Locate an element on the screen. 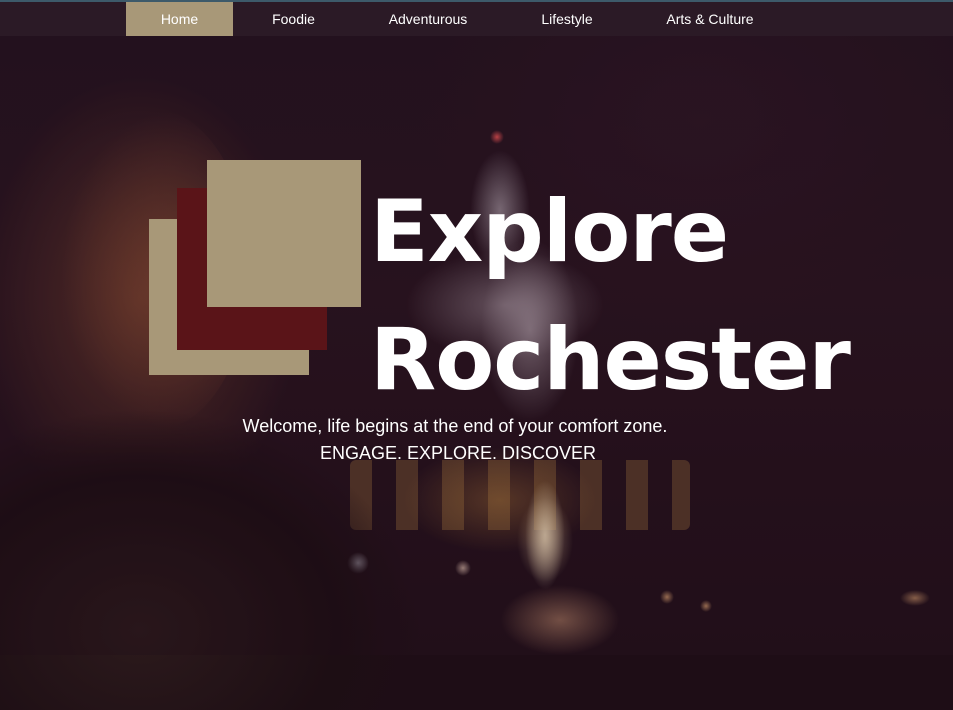  nav-item-arts-culture: Arts & Culture is located at coordinates (710, 19).